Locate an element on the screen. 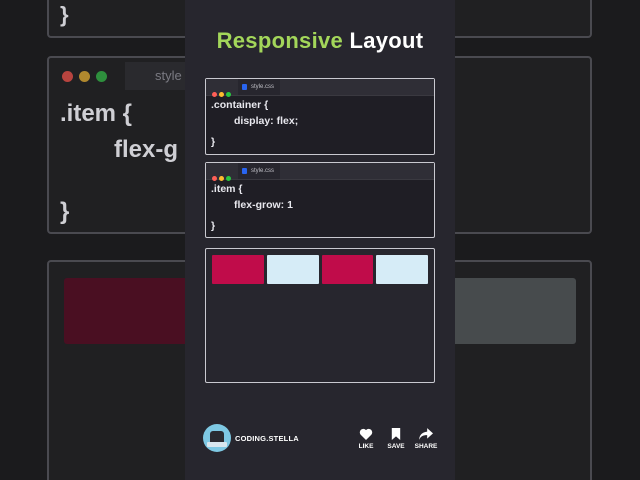  title-rest: Layout is located at coordinates (386, 40).